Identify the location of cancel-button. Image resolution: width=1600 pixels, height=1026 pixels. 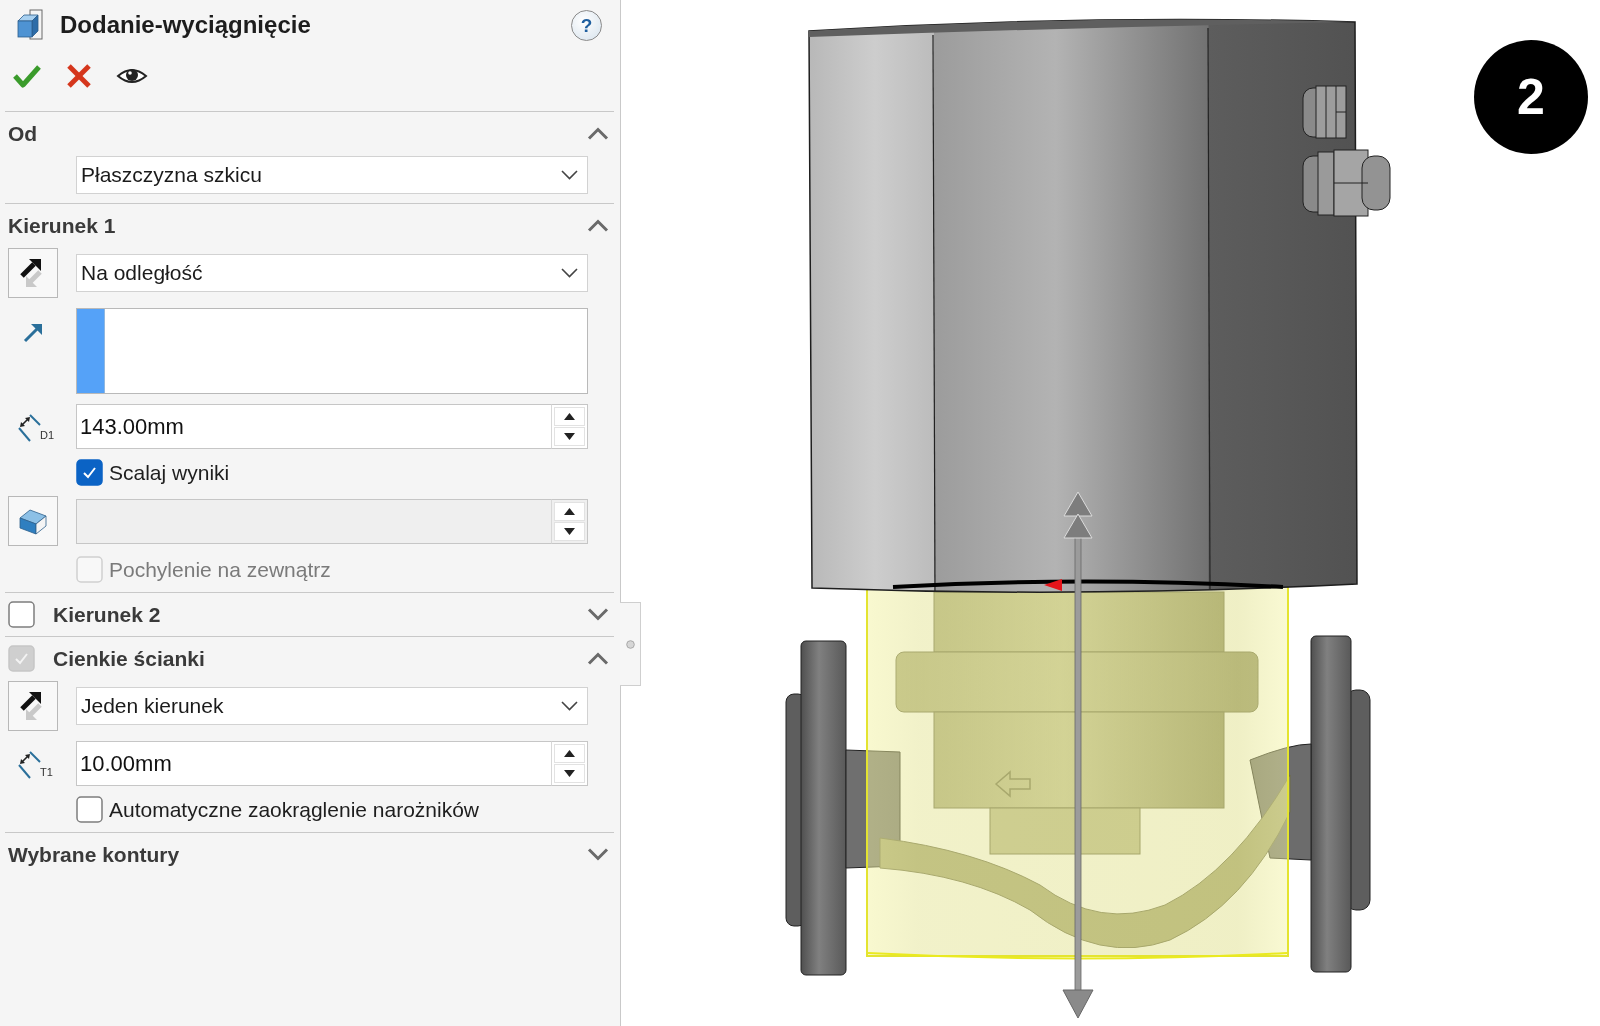
(79, 76).